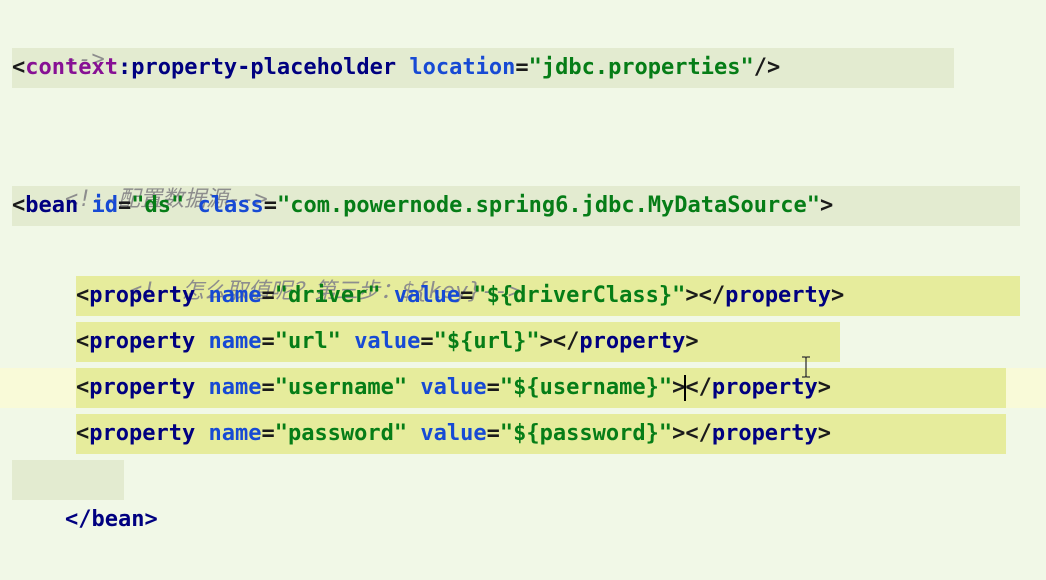 This screenshot has width=1046, height=580. Describe the element at coordinates (140, 176) in the screenshot. I see `code-line-comment-datasource: <!--配置数据源-->` at that location.